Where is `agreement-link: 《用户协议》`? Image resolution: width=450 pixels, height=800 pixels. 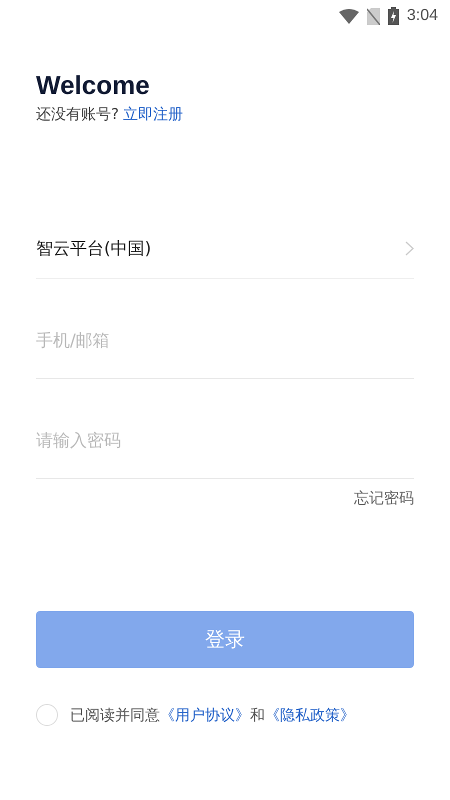
agreement-link: 《用户协议》 is located at coordinates (205, 715).